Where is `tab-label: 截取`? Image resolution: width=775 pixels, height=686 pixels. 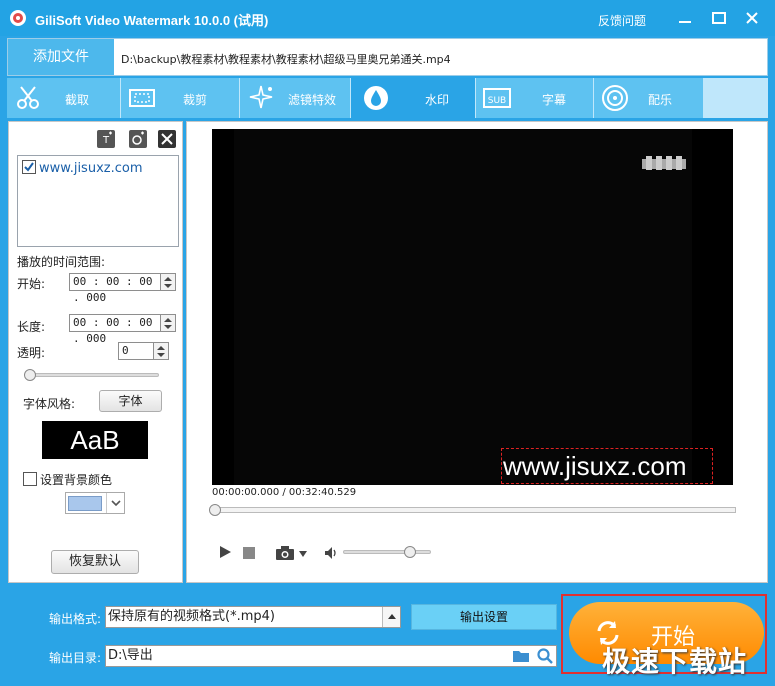 tab-label: 截取 is located at coordinates (77, 100).